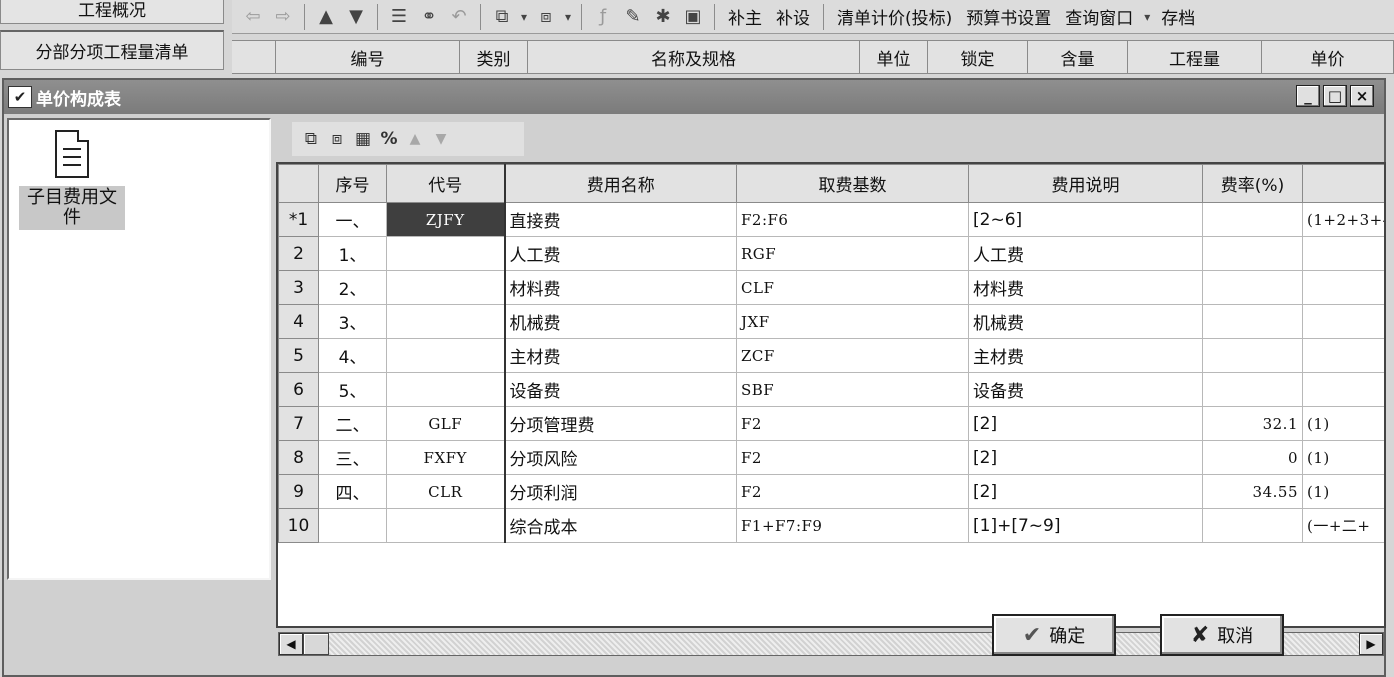 The width and height of the screenshot is (1394, 677). What do you see at coordinates (620, 525) in the screenshot?
I see `fee-name-cell: 综合成本` at bounding box center [620, 525].